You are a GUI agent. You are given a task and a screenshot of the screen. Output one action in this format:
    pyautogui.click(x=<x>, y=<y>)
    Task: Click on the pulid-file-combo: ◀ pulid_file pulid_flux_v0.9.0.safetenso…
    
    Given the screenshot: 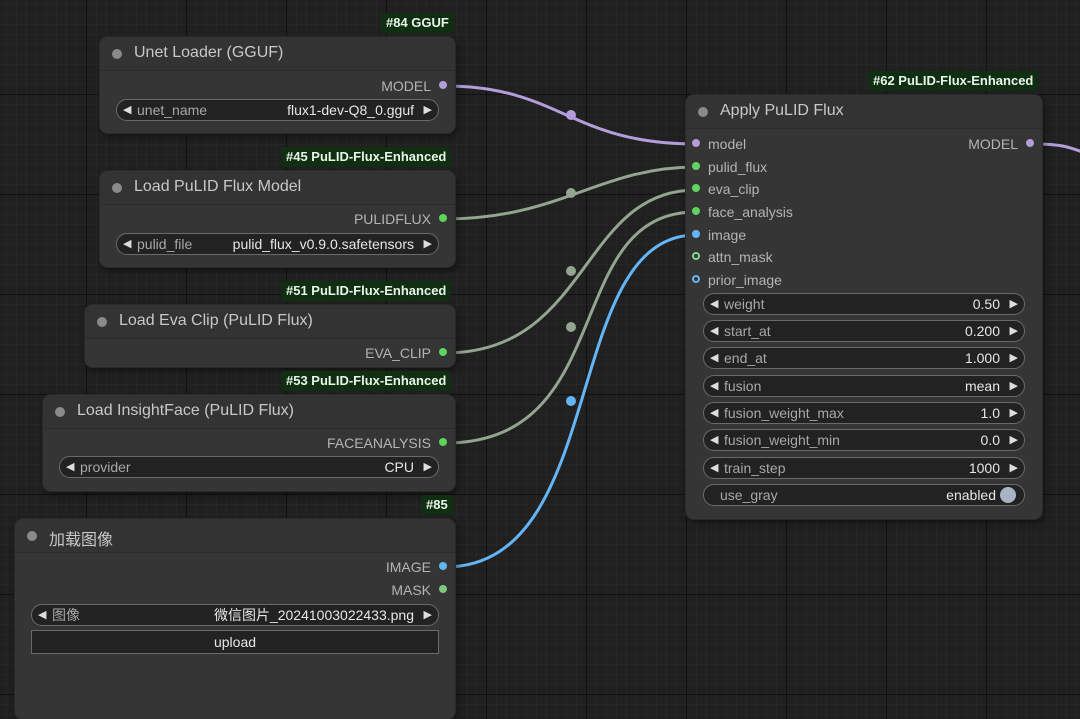 What is the action you would take?
    pyautogui.click(x=277, y=244)
    